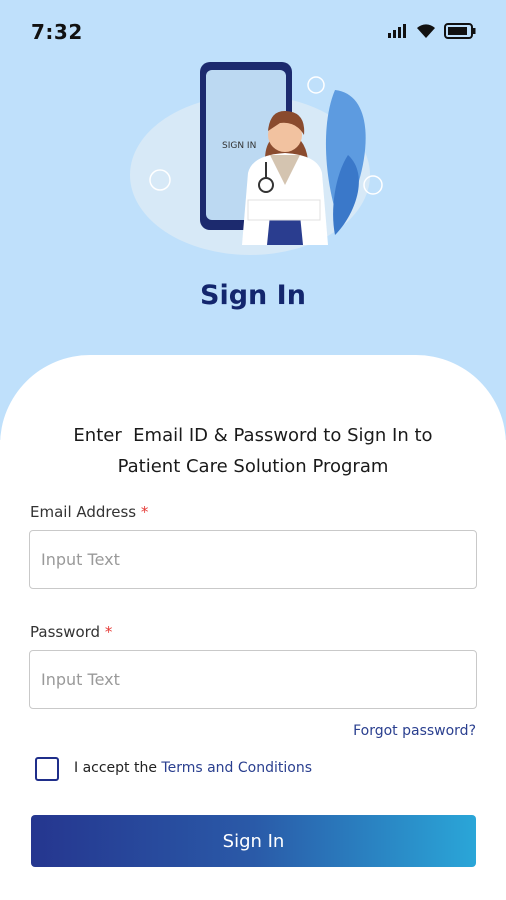 This screenshot has height=900, width=506. What do you see at coordinates (83, 512) in the screenshot?
I see `email-label-text: Email Address` at bounding box center [83, 512].